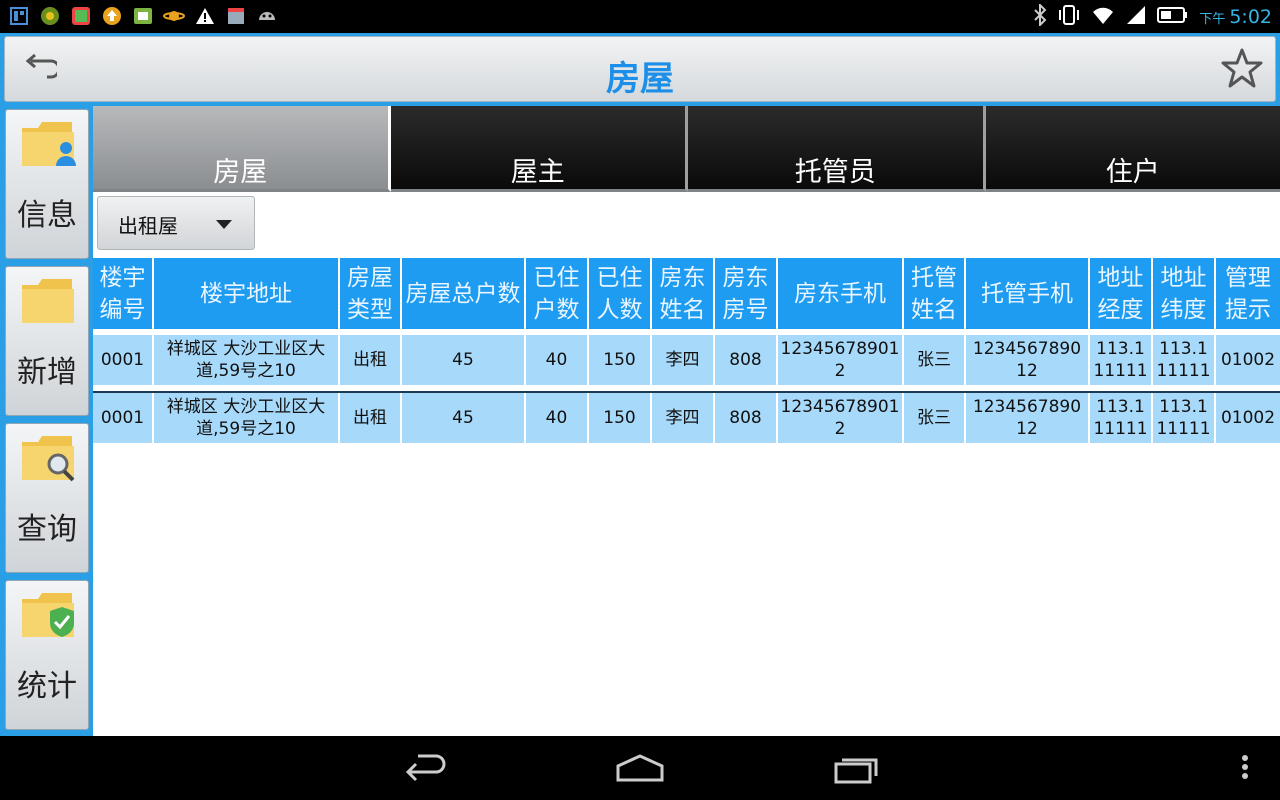 Image resolution: width=1280 pixels, height=800 pixels. I want to click on menu-overflow-icon, so click(1245, 769).